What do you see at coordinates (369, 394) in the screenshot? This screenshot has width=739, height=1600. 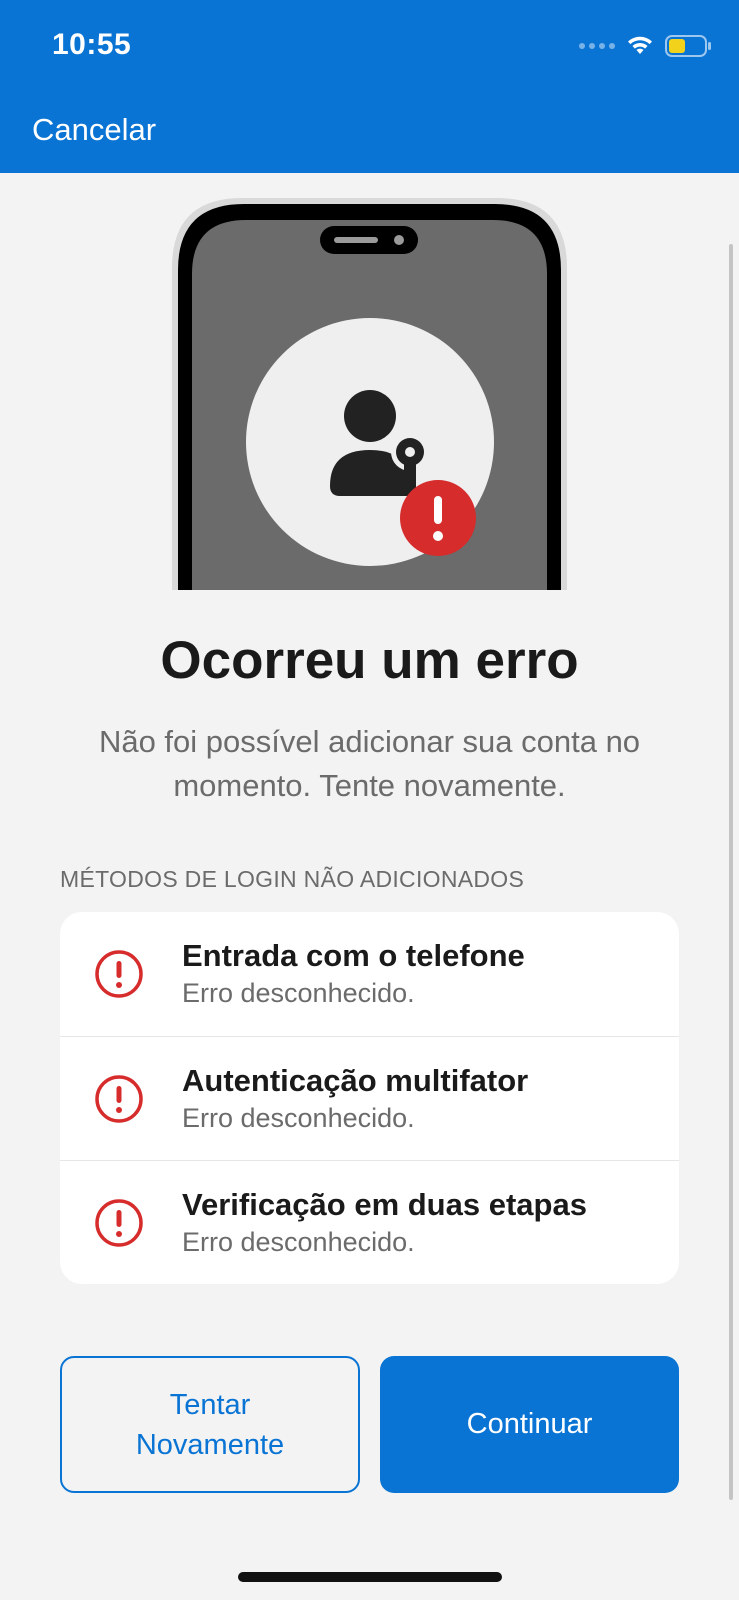 I see `phone-illustration` at bounding box center [369, 394].